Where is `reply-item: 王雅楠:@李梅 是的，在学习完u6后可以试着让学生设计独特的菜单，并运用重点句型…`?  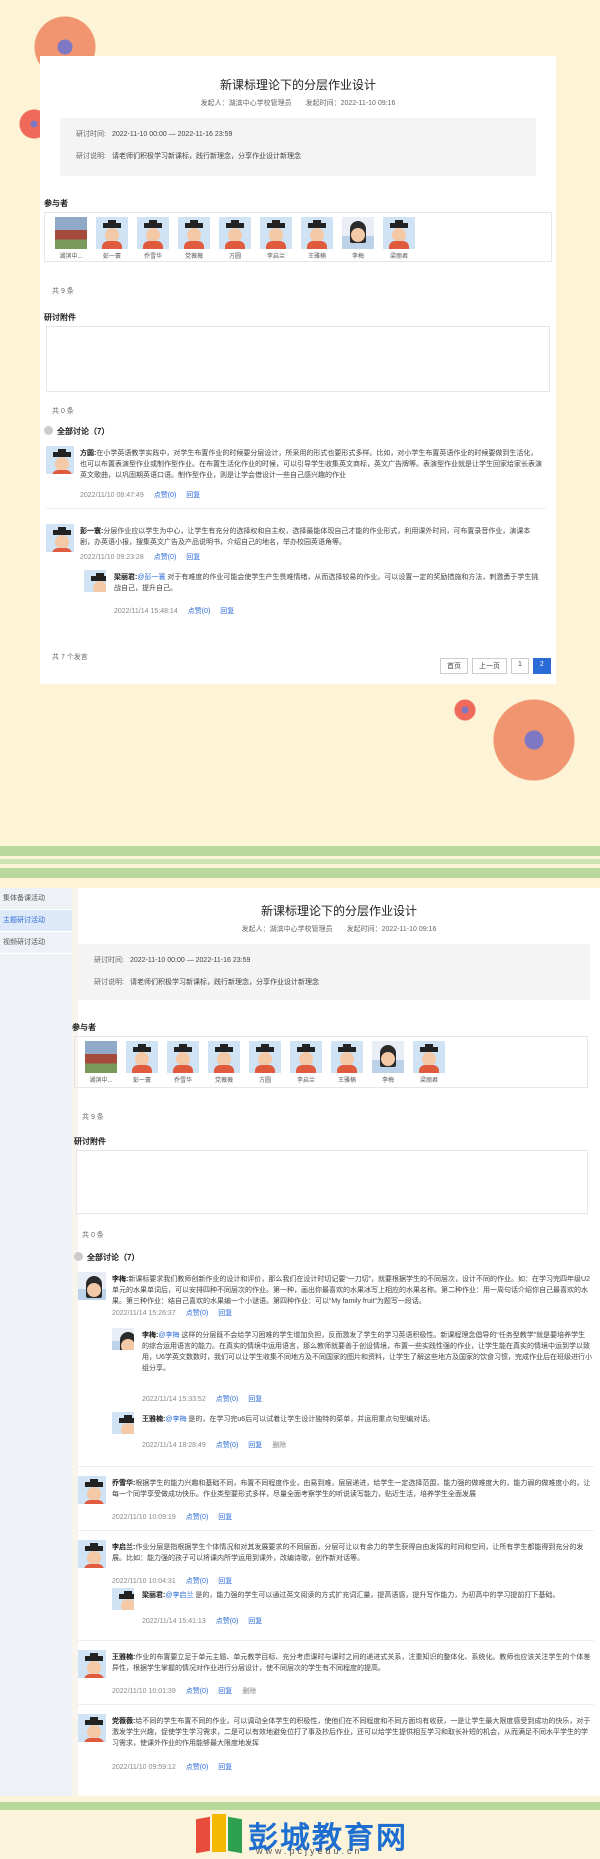
reply-item: 王雅楠:@李梅 是的，在学习完u6后可以试着让学生设计独特的菜单，并运用重点句型… is located at coordinates (353, 1432).